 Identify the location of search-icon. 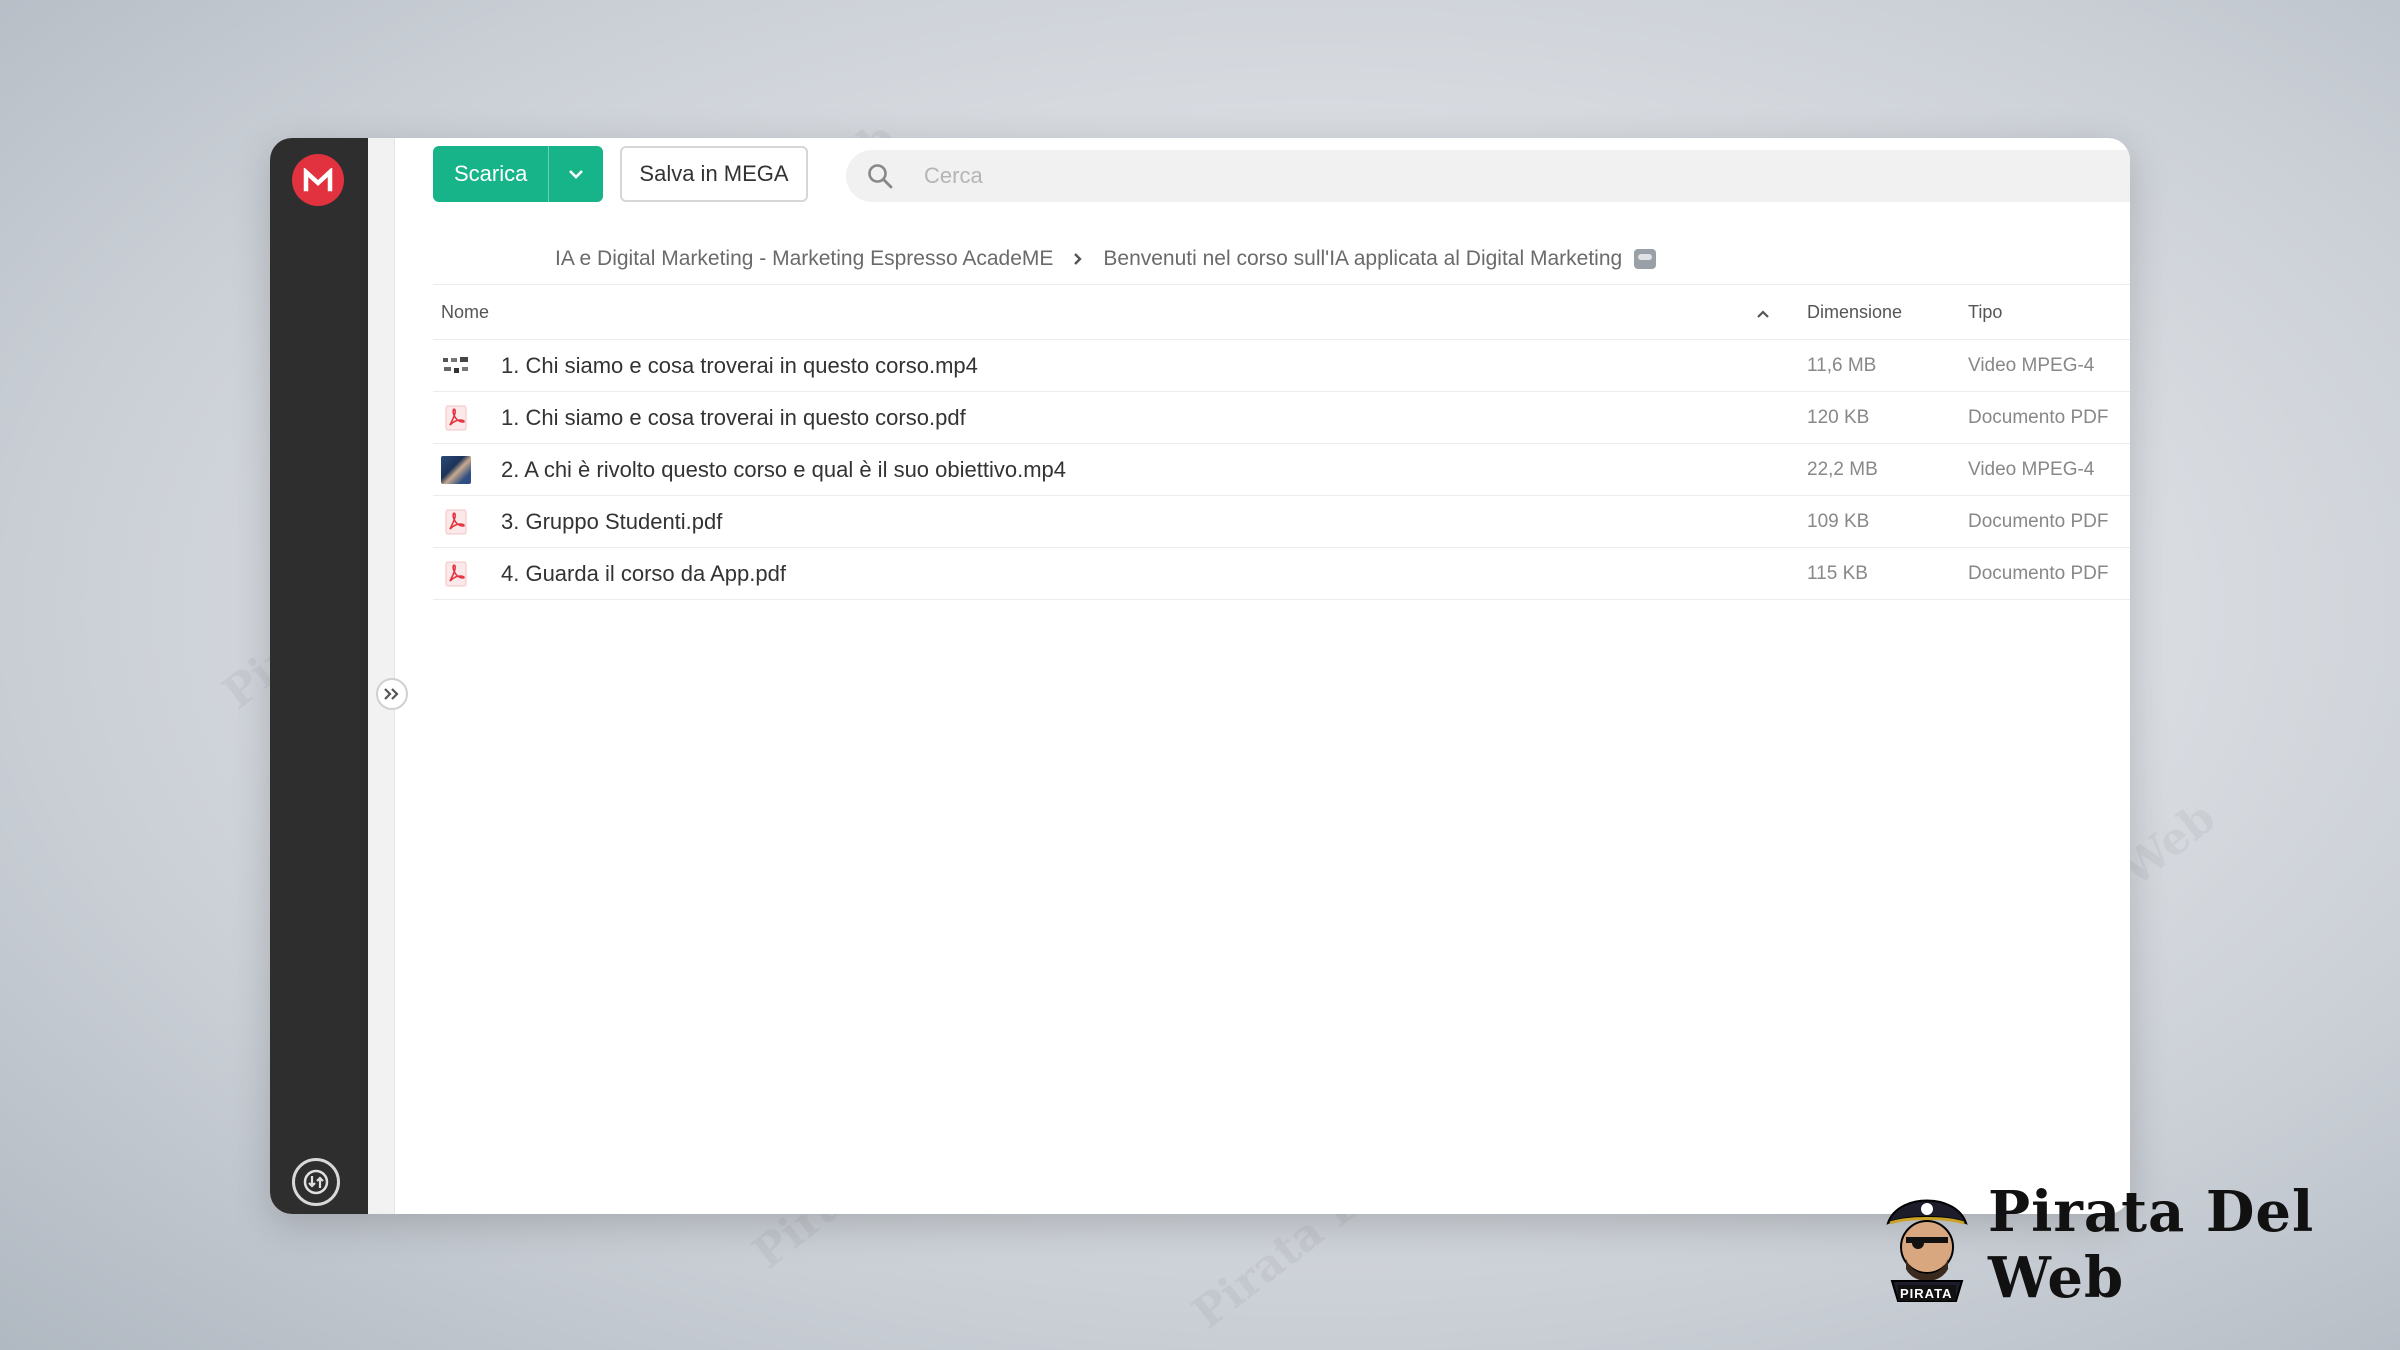
(880, 176).